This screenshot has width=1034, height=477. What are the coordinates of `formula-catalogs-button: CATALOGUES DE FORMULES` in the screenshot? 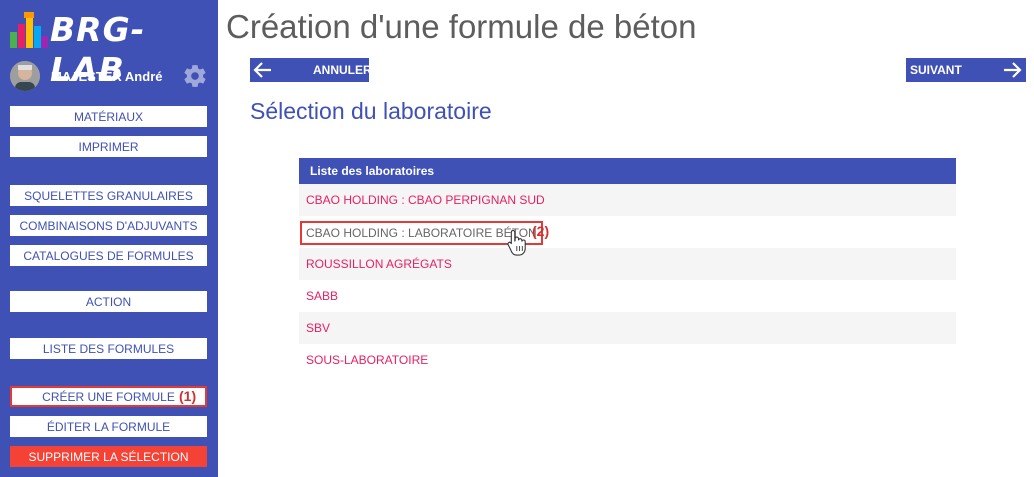 It's located at (108, 255).